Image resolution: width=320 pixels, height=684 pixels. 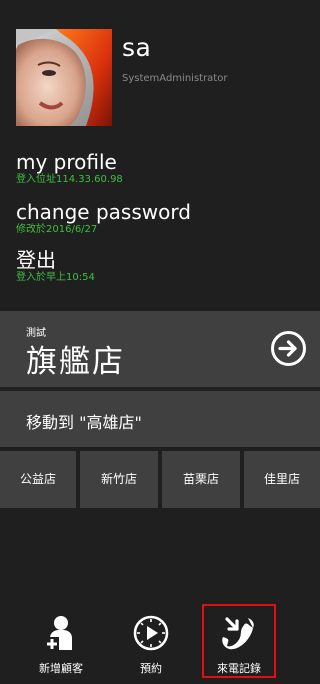 What do you see at coordinates (282, 479) in the screenshot?
I see `branch-tile: 佳里店` at bounding box center [282, 479].